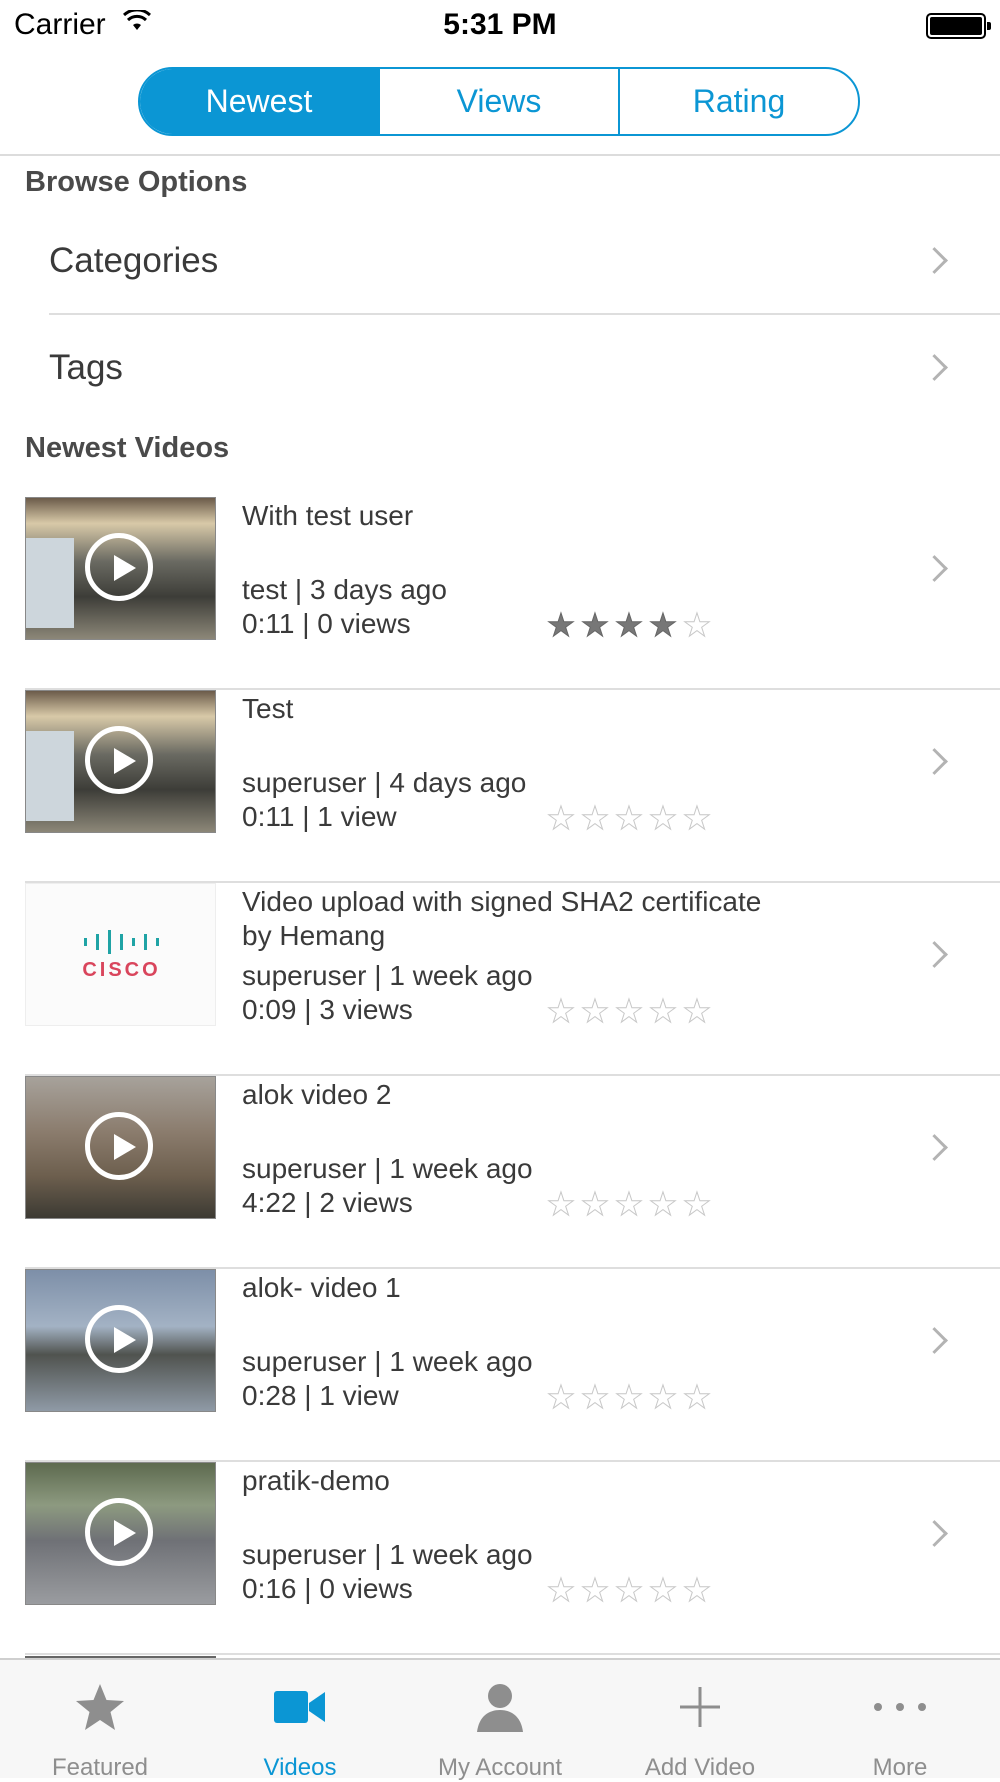 This screenshot has width=1000, height=1782. Describe the element at coordinates (384, 782) in the screenshot. I see `video-byline: superuser | 4 days ago` at that location.